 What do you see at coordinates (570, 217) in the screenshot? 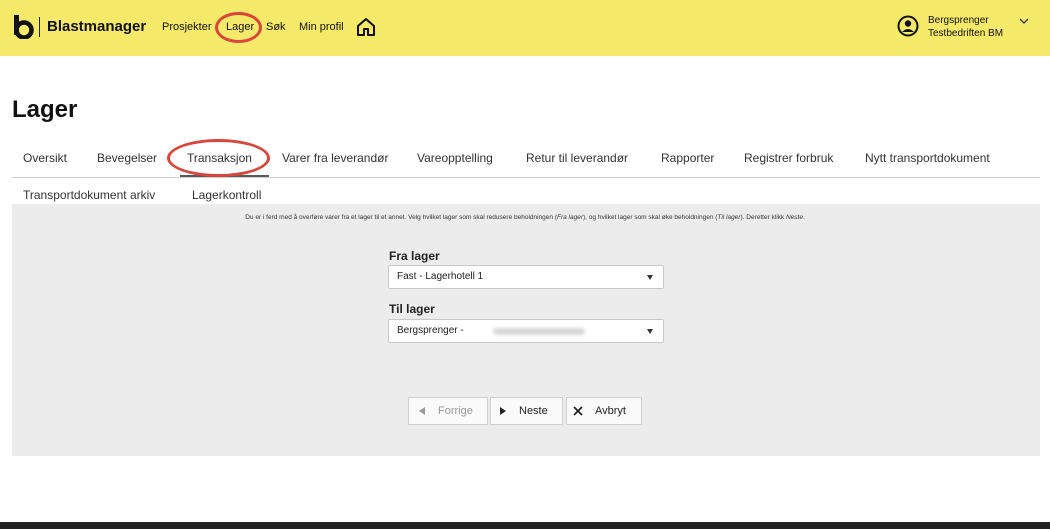
I see `info-fra: Fra lager` at bounding box center [570, 217].